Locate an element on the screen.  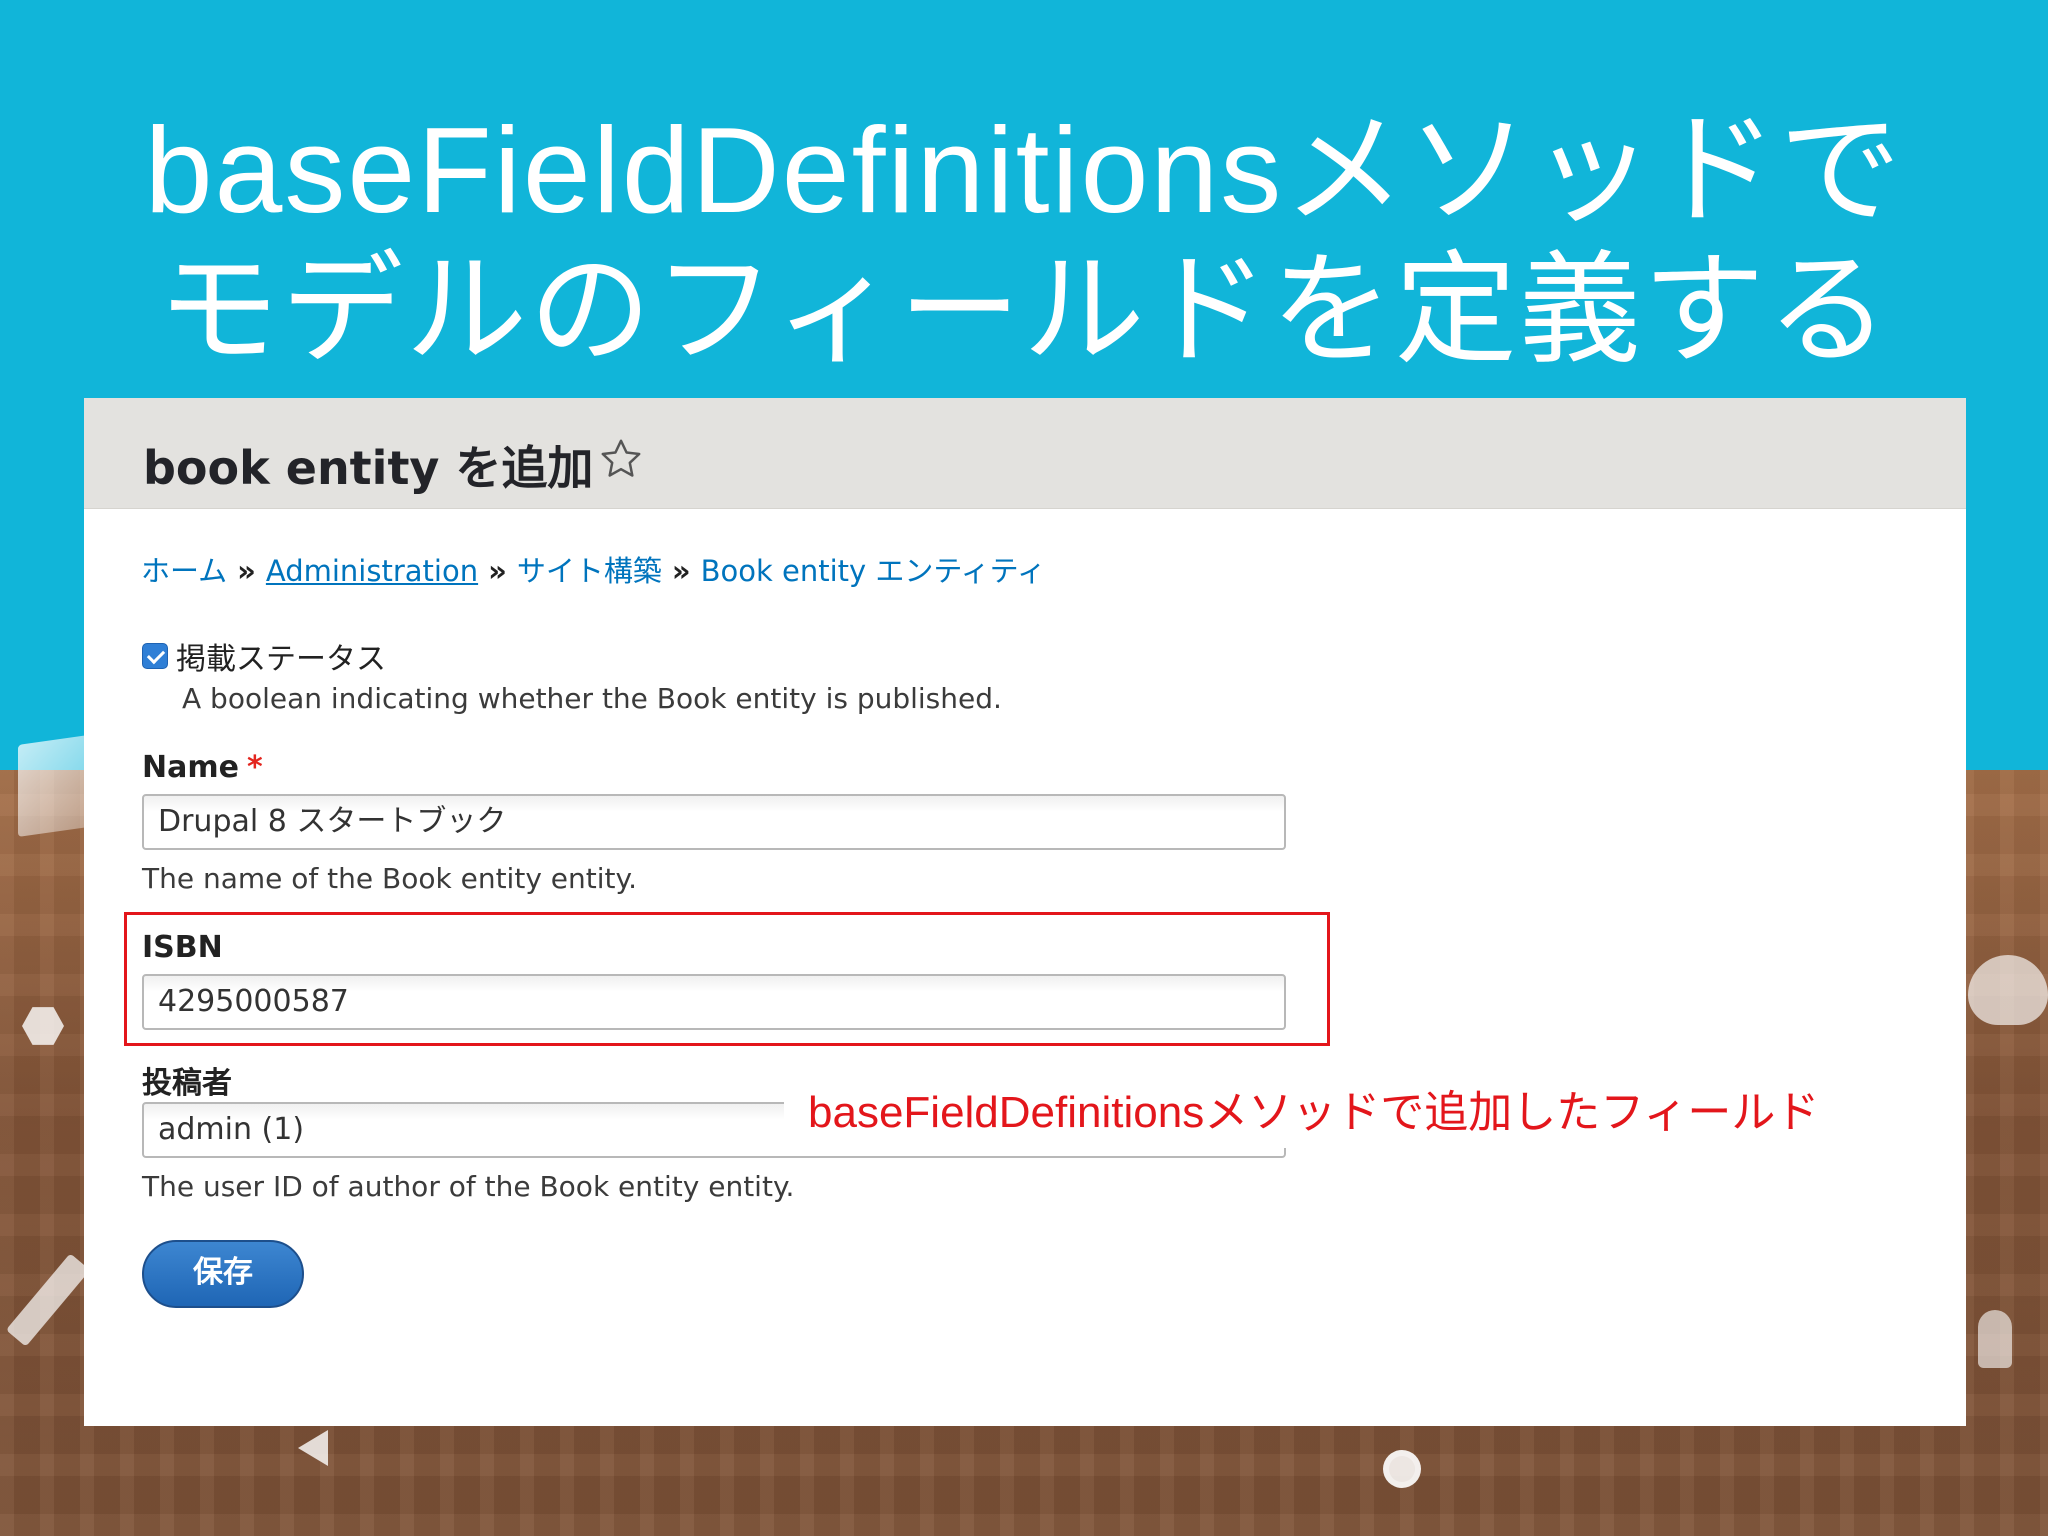
isbn-input: 4295000587 is located at coordinates (714, 1002).